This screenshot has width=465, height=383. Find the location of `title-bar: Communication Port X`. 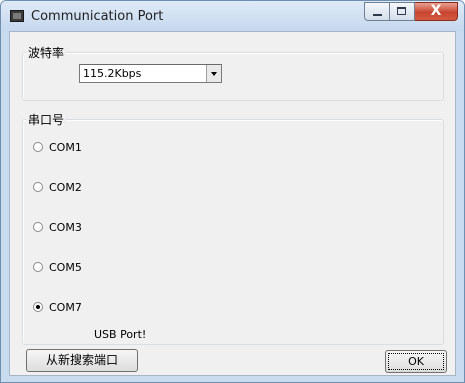

title-bar: Communication Port X is located at coordinates (232, 16).